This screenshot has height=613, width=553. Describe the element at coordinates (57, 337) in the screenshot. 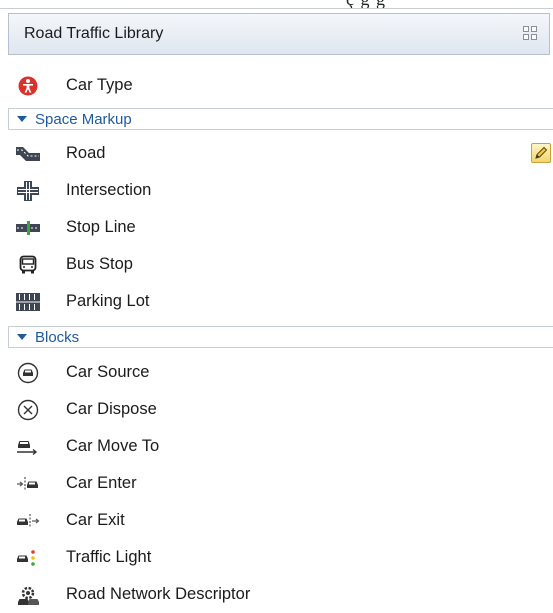

I see `section-label: Blocks` at that location.